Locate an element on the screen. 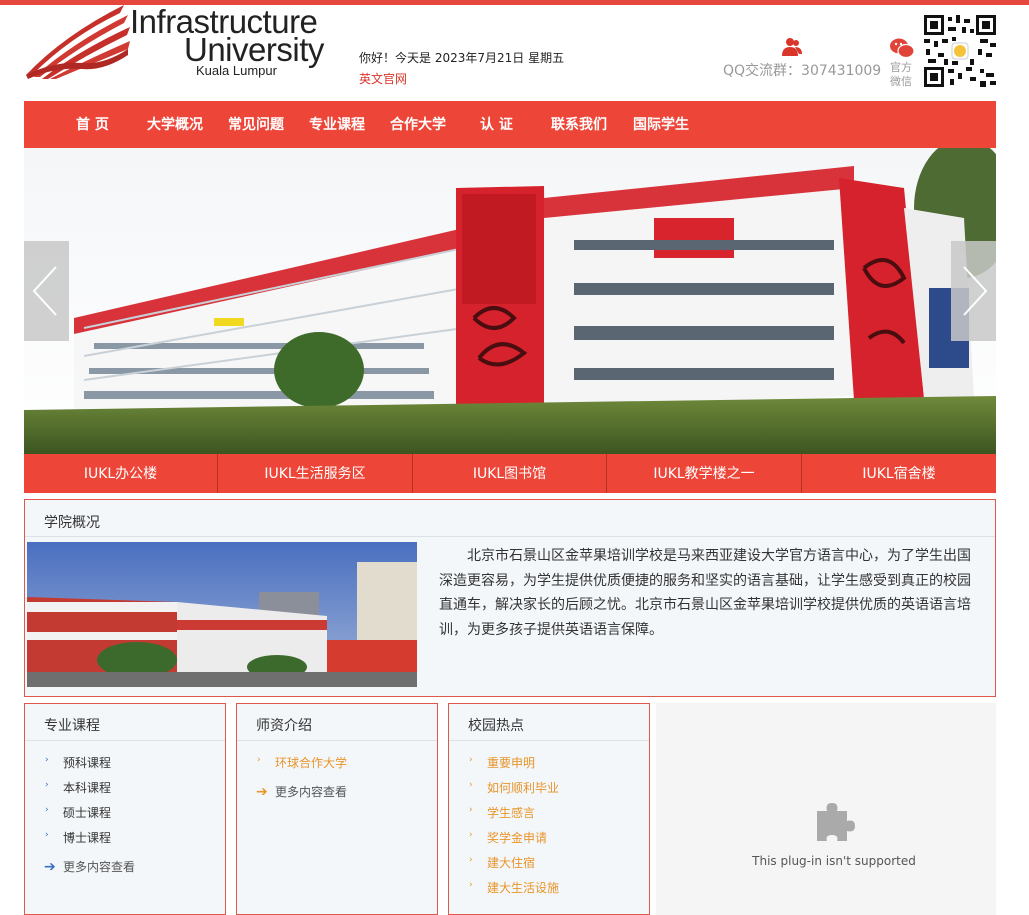 This screenshot has width=1029, height=915. campus-item-label: 学生感言 is located at coordinates (511, 813).